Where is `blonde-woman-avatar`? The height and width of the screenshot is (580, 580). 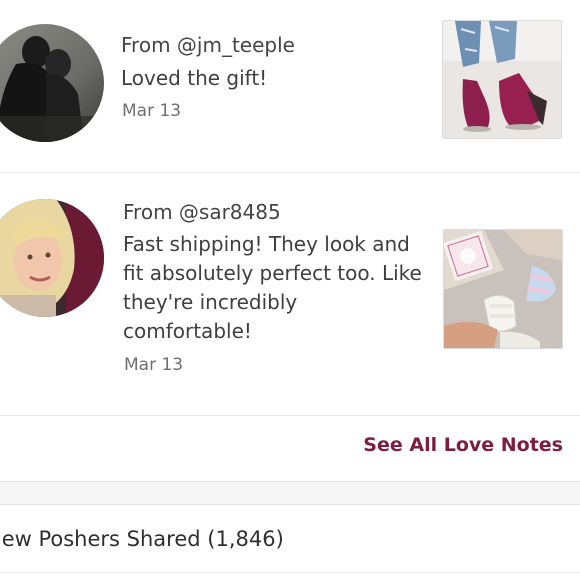
blonde-woman-avatar is located at coordinates (52, 258).